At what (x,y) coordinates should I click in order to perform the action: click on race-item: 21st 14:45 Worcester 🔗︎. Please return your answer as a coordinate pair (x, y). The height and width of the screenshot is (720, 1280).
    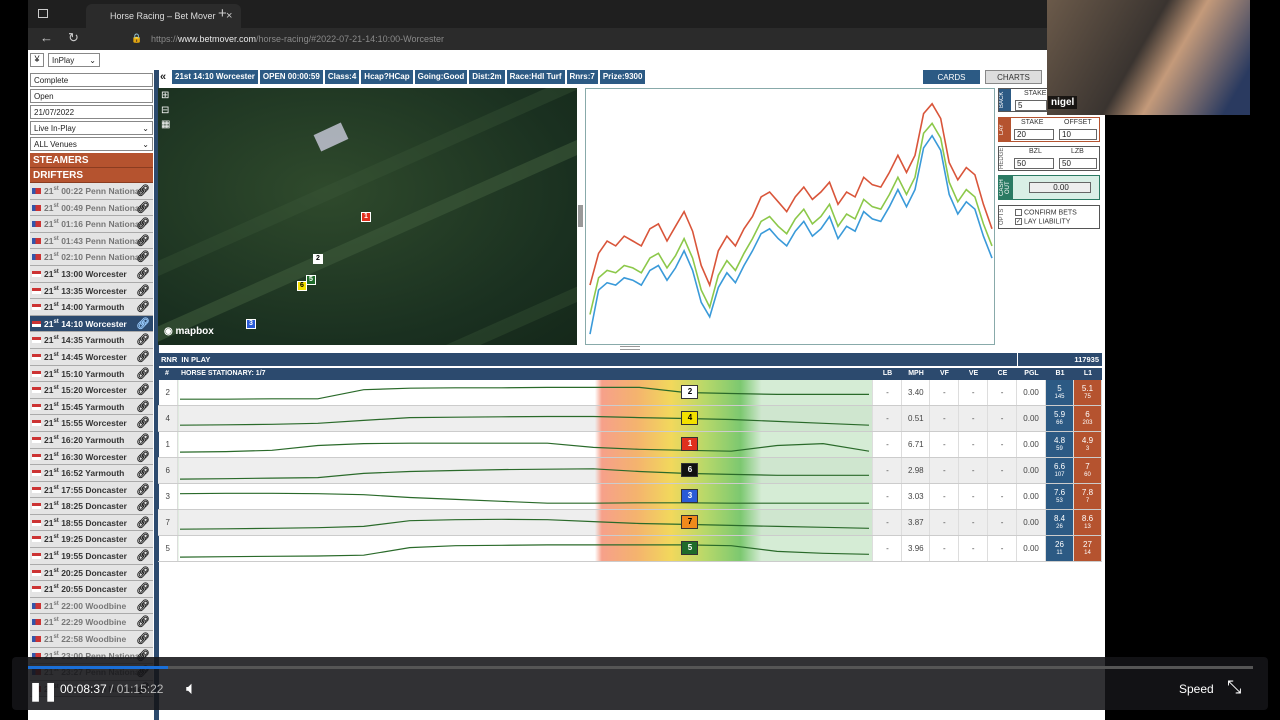
    Looking at the image, I should click on (91, 357).